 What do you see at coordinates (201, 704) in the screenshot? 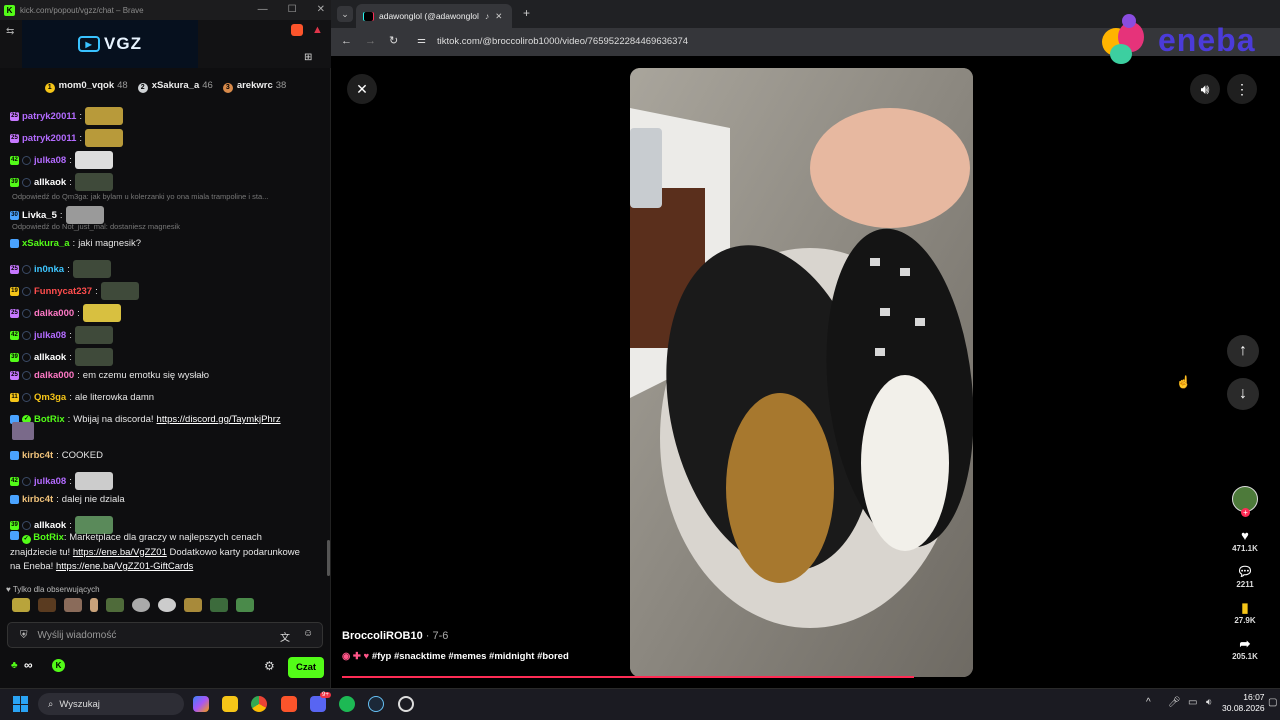
I see `copilot-icon` at bounding box center [201, 704].